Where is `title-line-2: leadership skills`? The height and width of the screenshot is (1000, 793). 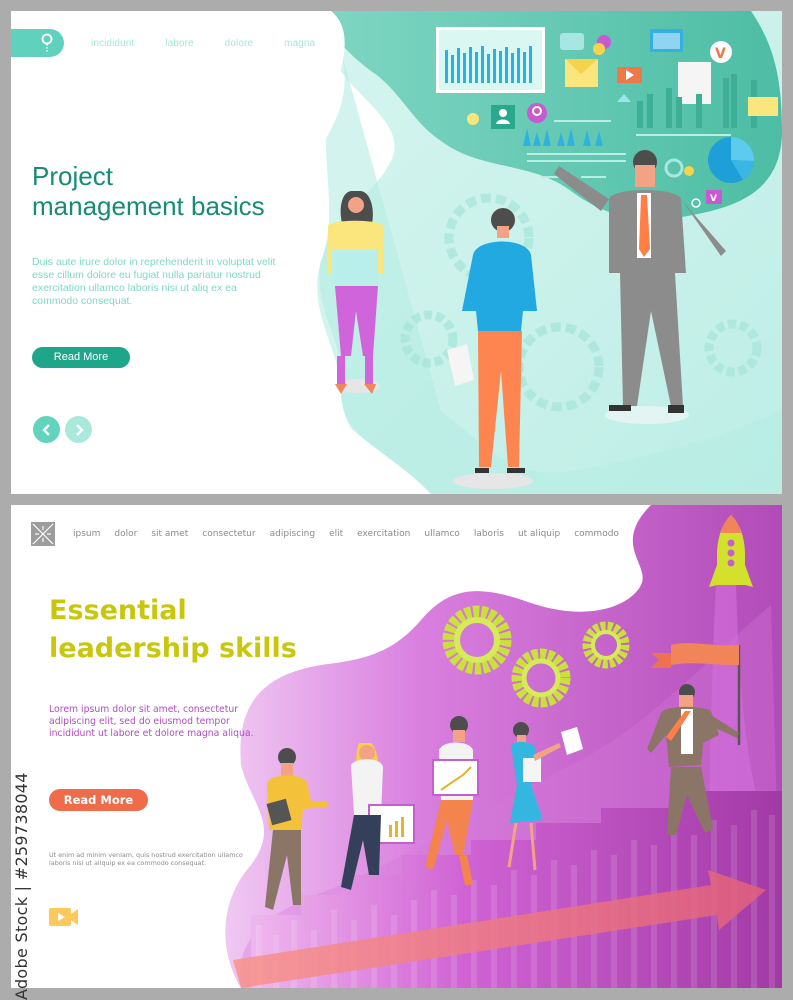
title-line-2: leadership skills is located at coordinates (173, 648).